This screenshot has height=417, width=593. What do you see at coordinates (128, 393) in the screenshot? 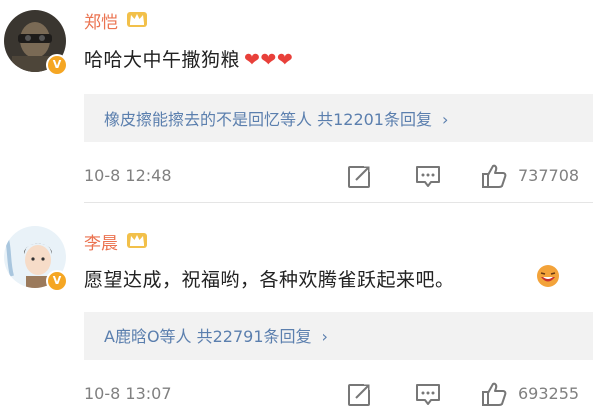
I see `timestamp: 10-8 13:07` at bounding box center [128, 393].